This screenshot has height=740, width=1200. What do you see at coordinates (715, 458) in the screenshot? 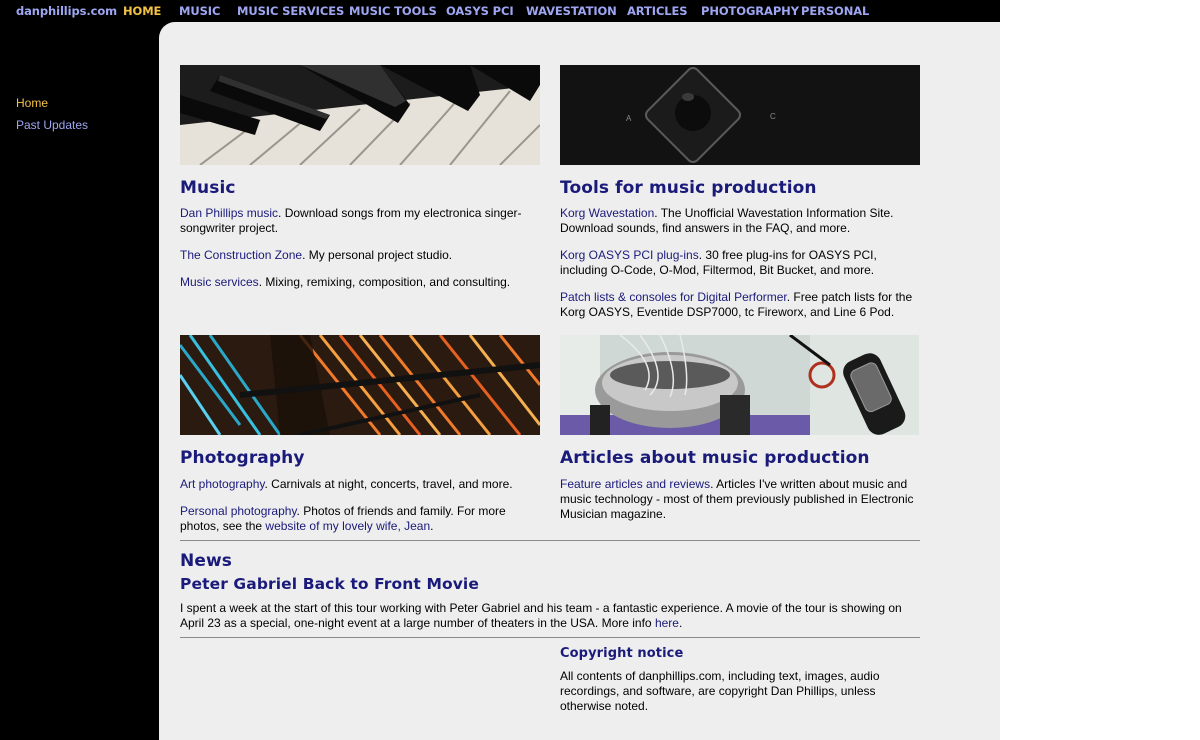
I see `articles-heading: Articles about music production` at bounding box center [715, 458].